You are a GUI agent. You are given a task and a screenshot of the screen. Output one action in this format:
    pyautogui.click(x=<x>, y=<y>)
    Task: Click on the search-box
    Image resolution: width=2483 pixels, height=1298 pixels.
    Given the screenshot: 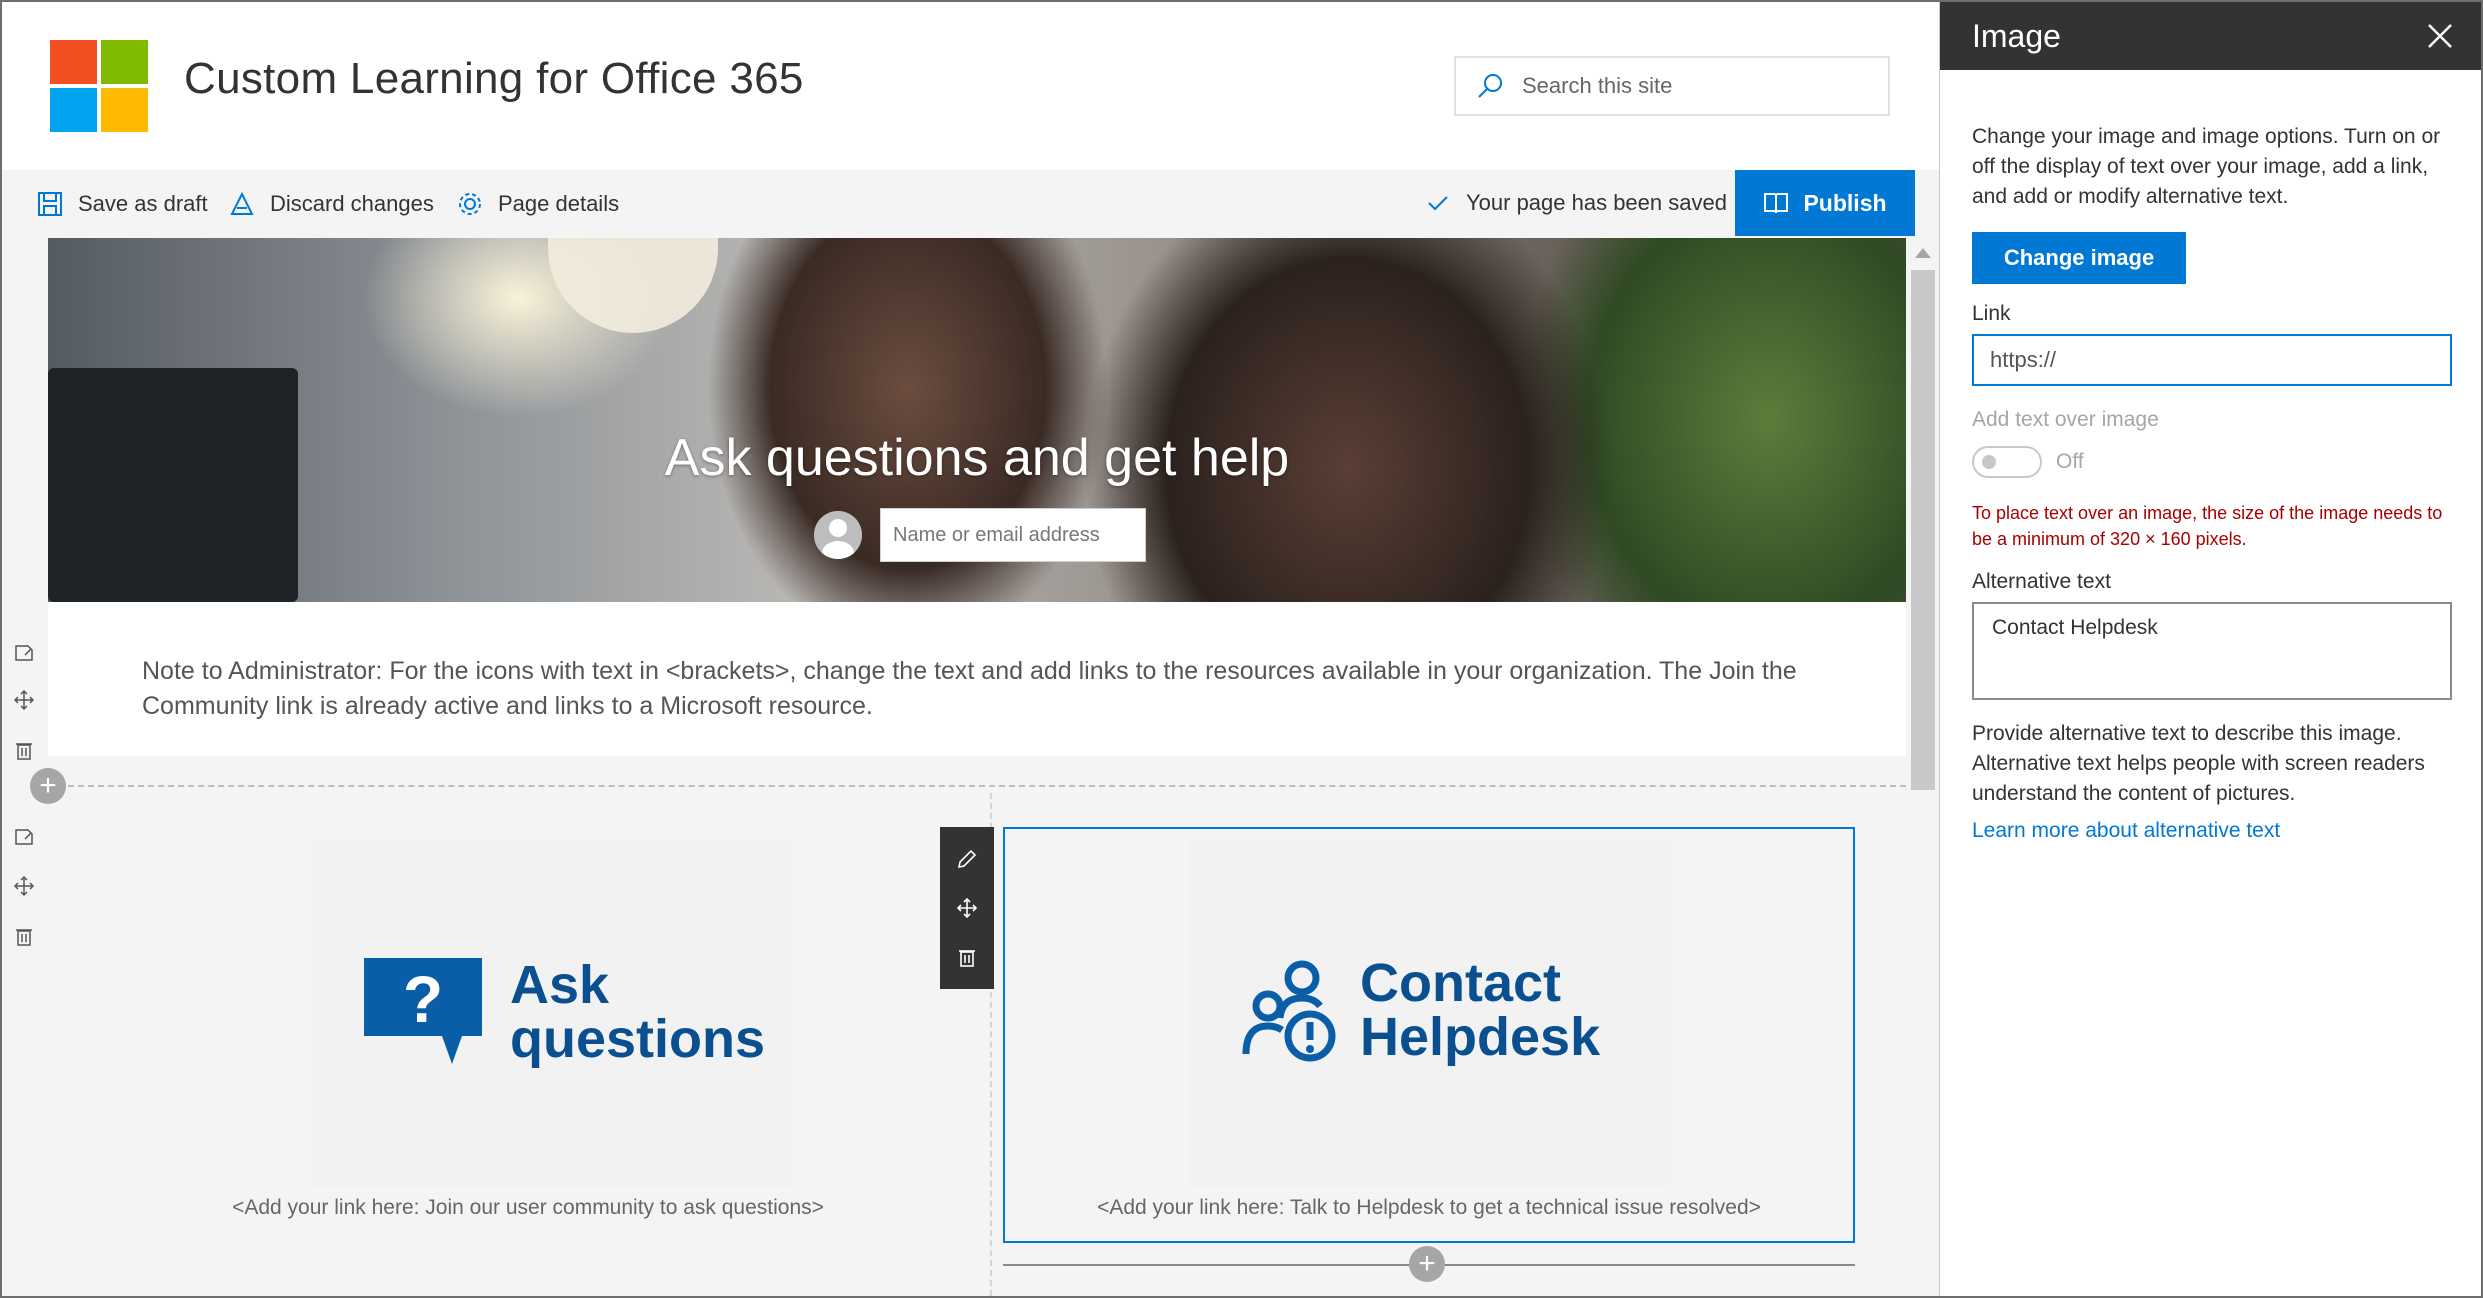 What is the action you would take?
    pyautogui.click(x=1672, y=86)
    